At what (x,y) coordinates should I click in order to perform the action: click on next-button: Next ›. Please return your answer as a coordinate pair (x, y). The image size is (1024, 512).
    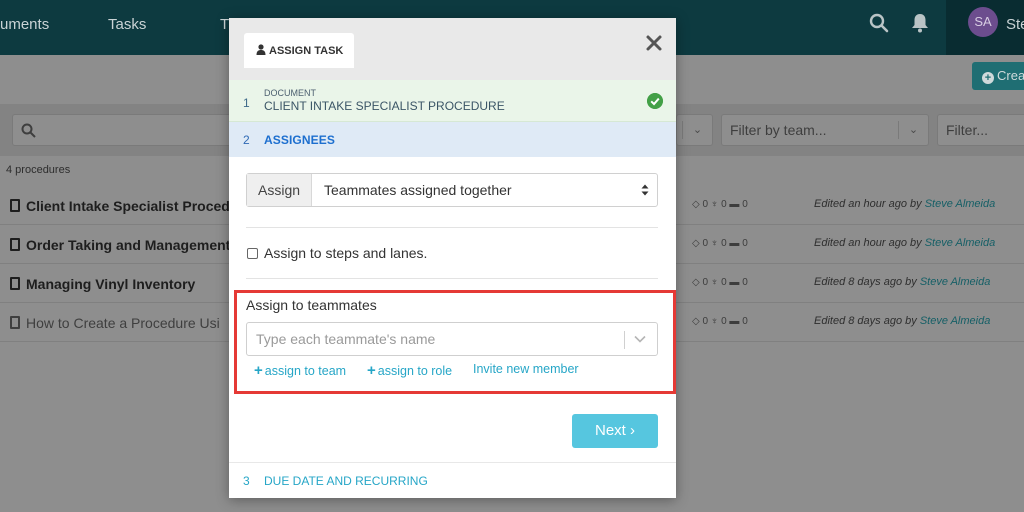
    Looking at the image, I should click on (615, 431).